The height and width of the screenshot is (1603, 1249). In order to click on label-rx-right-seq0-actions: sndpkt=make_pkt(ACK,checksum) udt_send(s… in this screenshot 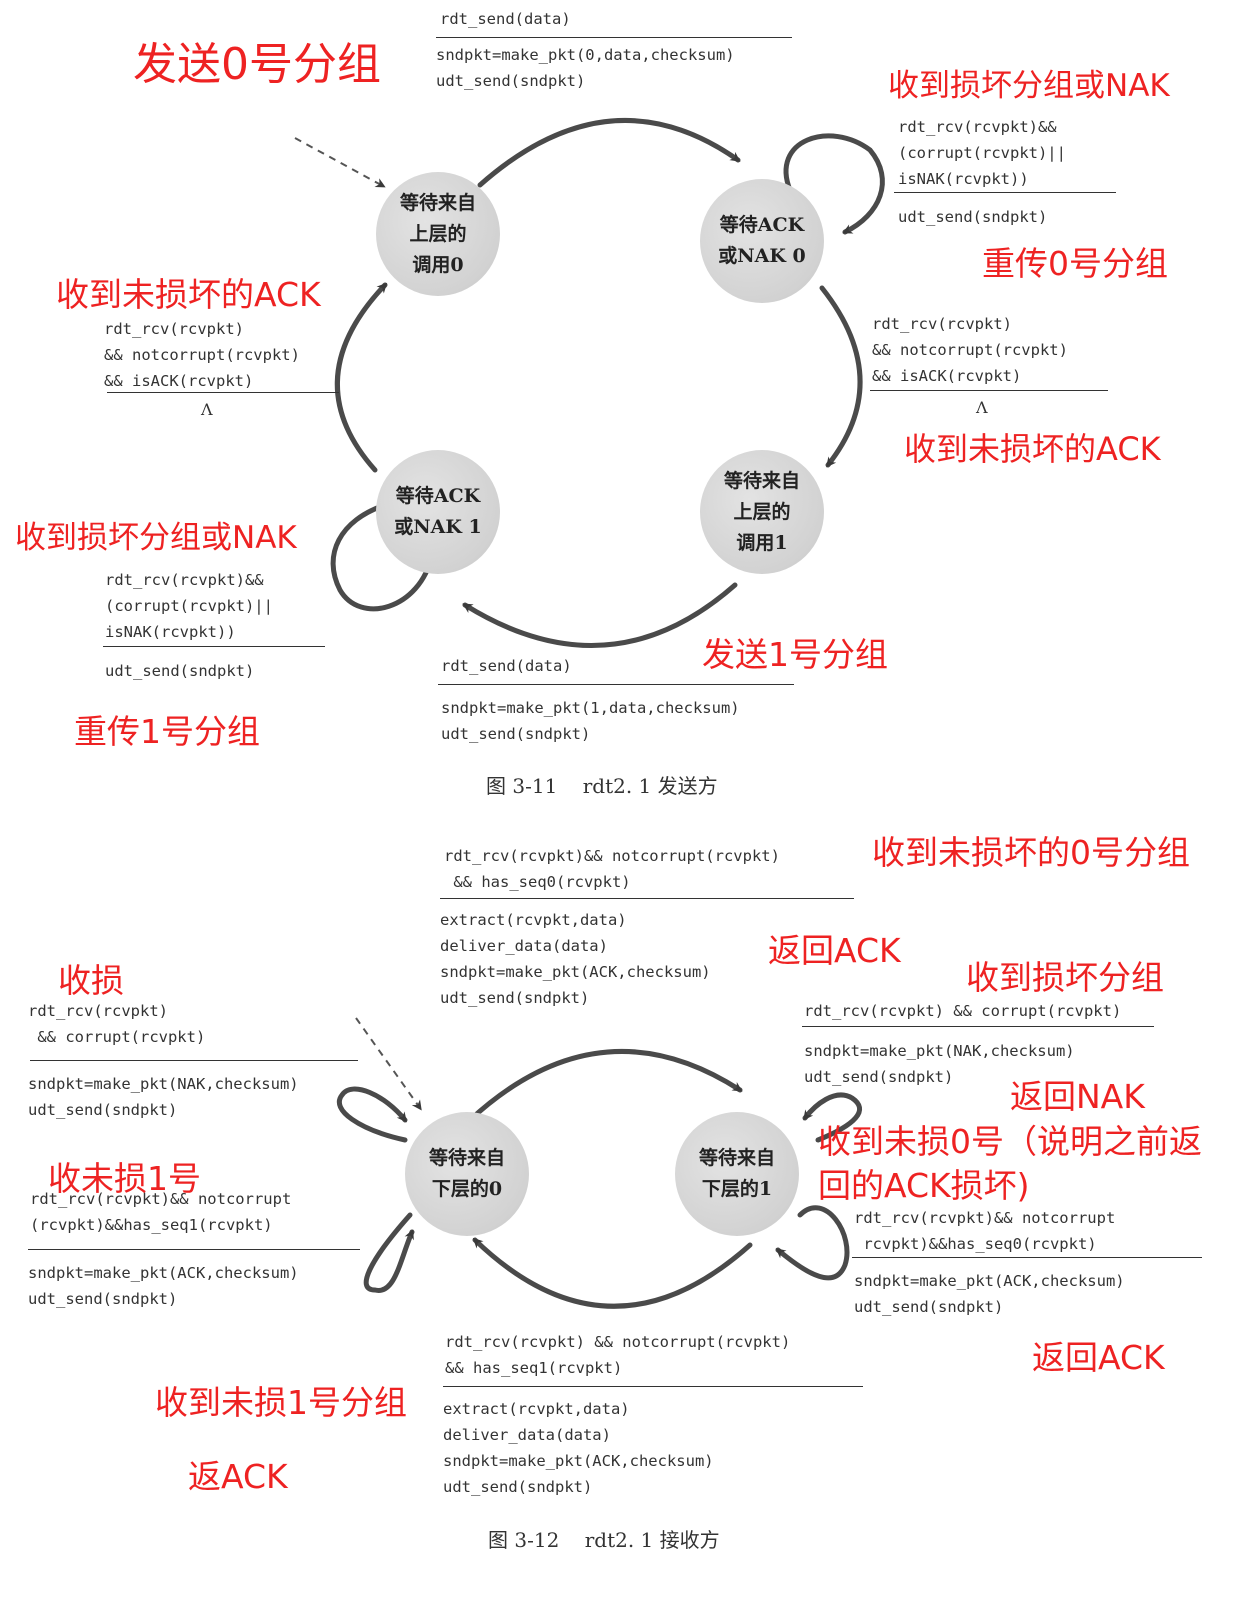, I will do `click(989, 1294)`.